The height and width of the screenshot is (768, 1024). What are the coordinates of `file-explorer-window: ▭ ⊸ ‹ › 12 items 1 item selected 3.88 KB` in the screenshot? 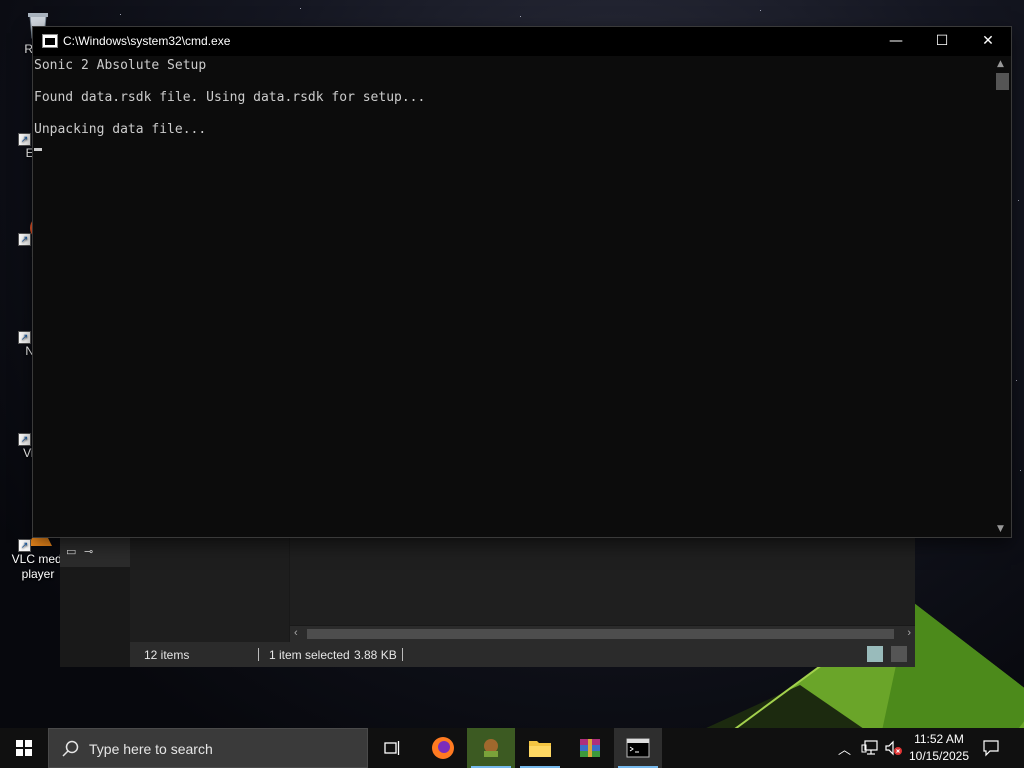 It's located at (487, 602).